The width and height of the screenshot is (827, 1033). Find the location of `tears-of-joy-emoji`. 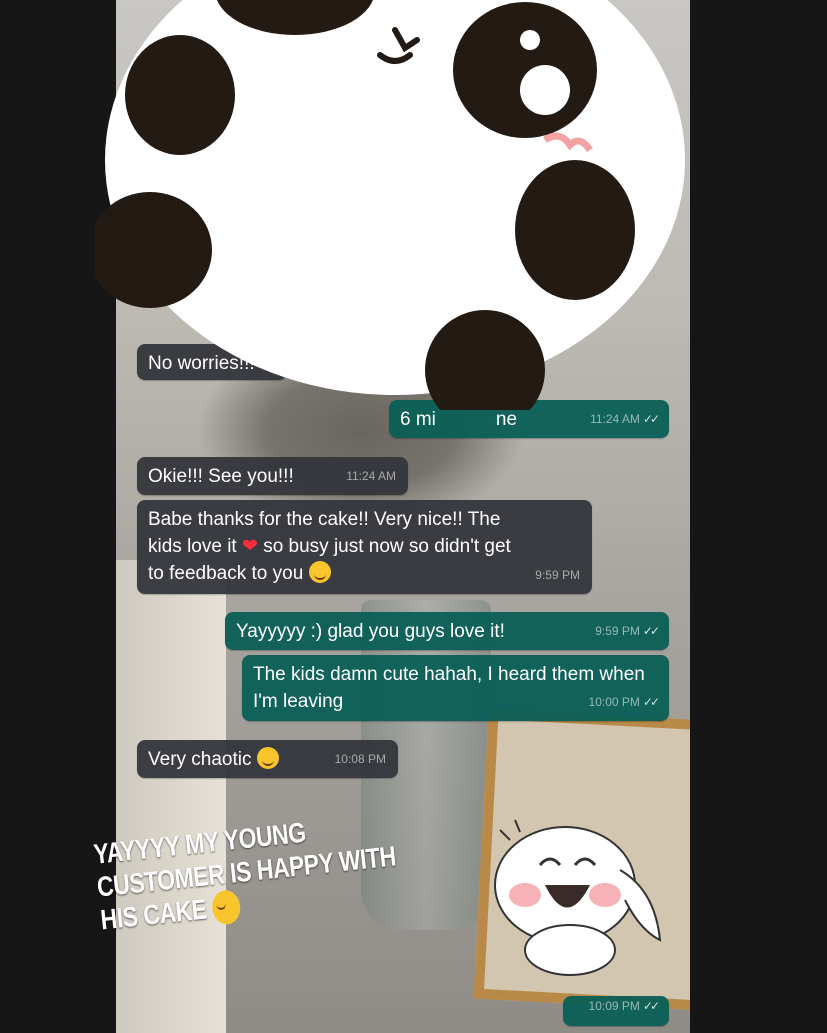

tears-of-joy-emoji is located at coordinates (267, 758).